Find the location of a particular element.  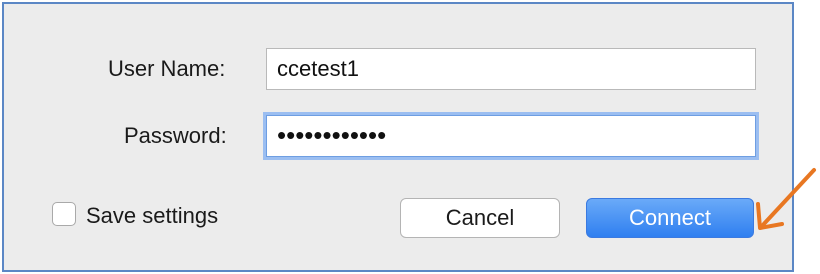

password-field: •••••••••••• is located at coordinates (511, 136).